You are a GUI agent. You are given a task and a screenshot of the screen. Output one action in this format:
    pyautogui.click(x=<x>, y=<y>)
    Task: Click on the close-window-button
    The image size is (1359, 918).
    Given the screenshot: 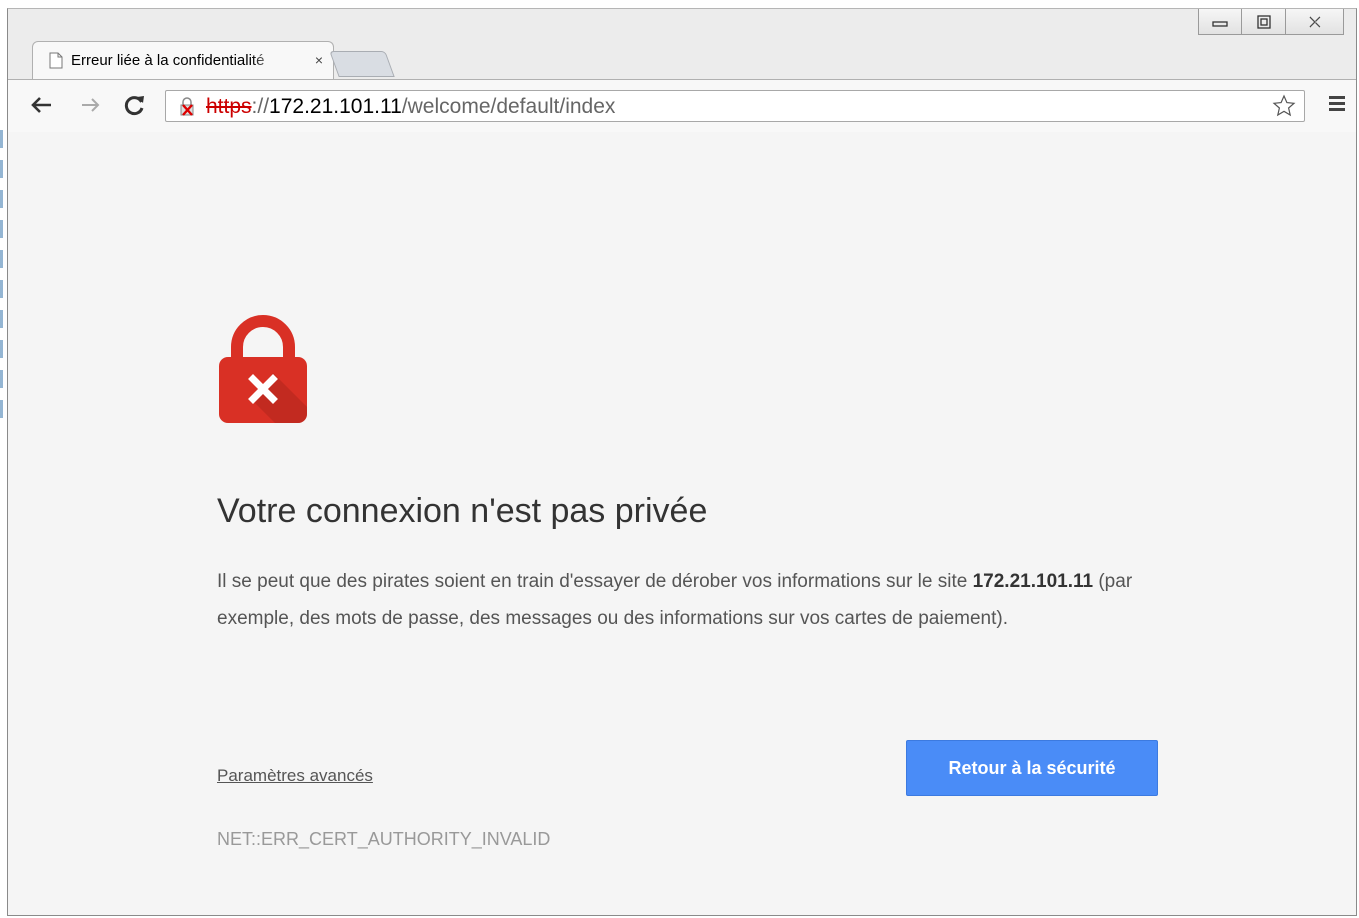 What is the action you would take?
    pyautogui.click(x=1315, y=22)
    